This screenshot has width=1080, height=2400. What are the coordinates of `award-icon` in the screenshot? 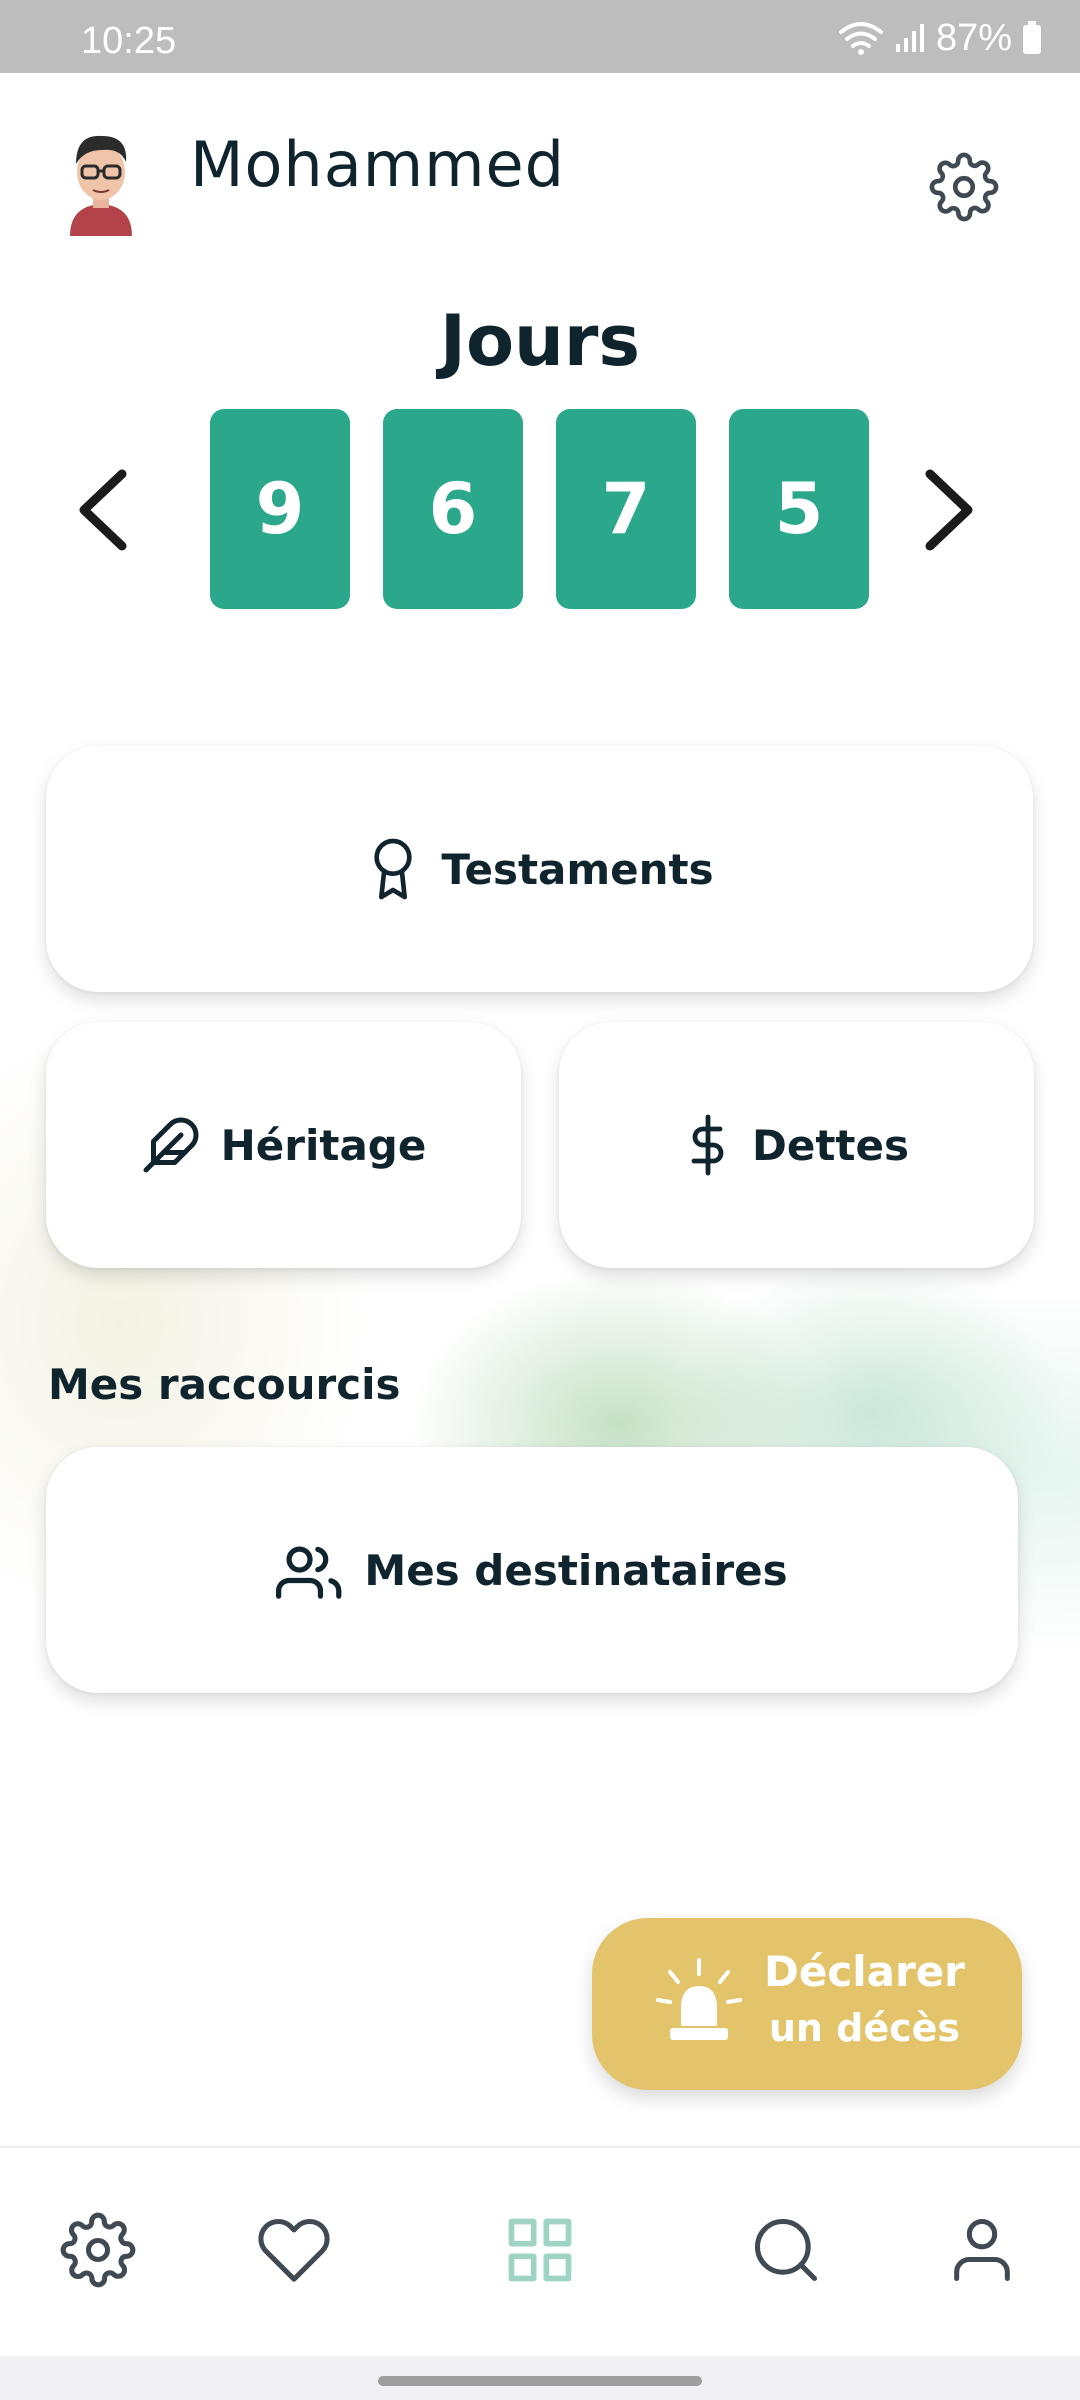 It's located at (393, 869).